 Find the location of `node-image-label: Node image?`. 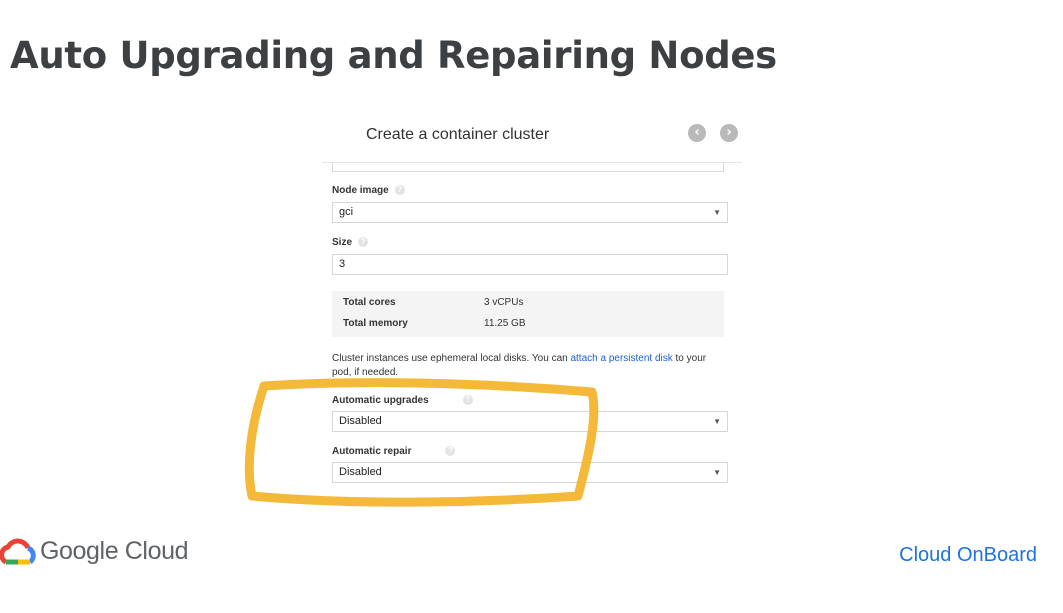

node-image-label: Node image? is located at coordinates (368, 190).